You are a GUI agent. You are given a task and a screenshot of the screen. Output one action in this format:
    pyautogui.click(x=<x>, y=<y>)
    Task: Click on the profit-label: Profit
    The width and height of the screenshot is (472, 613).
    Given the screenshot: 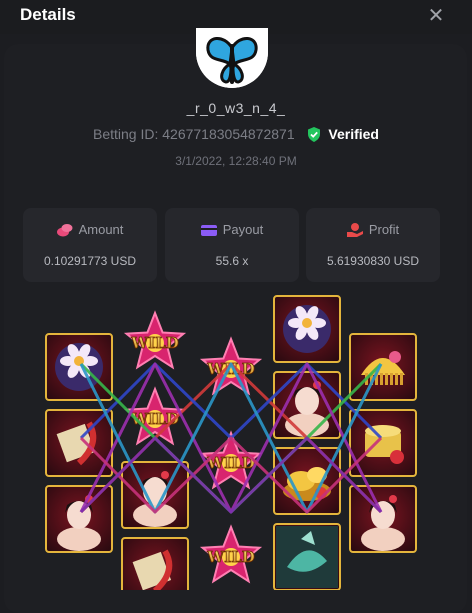 What is the action you would take?
    pyautogui.click(x=384, y=229)
    